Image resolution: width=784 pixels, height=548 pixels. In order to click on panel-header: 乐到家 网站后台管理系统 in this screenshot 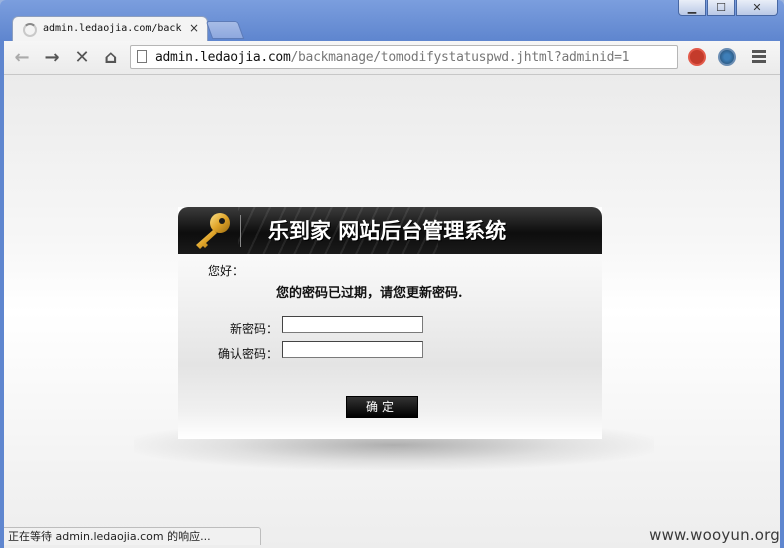, I will do `click(390, 230)`.